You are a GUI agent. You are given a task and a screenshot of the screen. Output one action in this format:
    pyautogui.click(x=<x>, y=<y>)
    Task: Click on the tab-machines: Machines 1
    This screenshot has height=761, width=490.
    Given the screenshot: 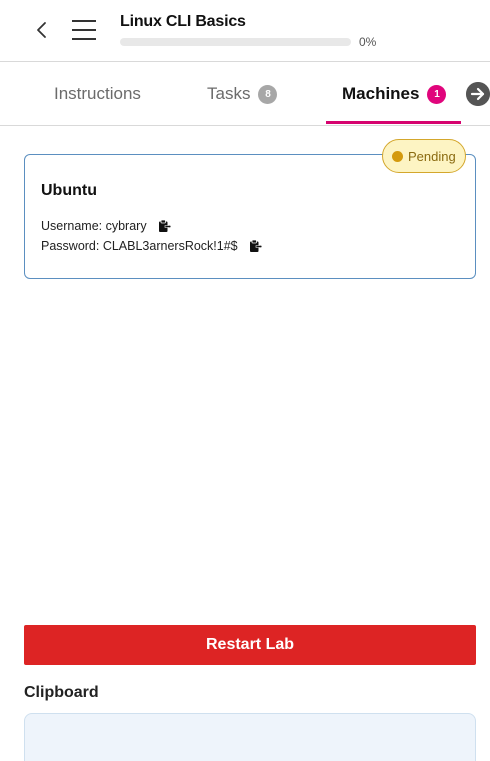 What is the action you would take?
    pyautogui.click(x=394, y=94)
    